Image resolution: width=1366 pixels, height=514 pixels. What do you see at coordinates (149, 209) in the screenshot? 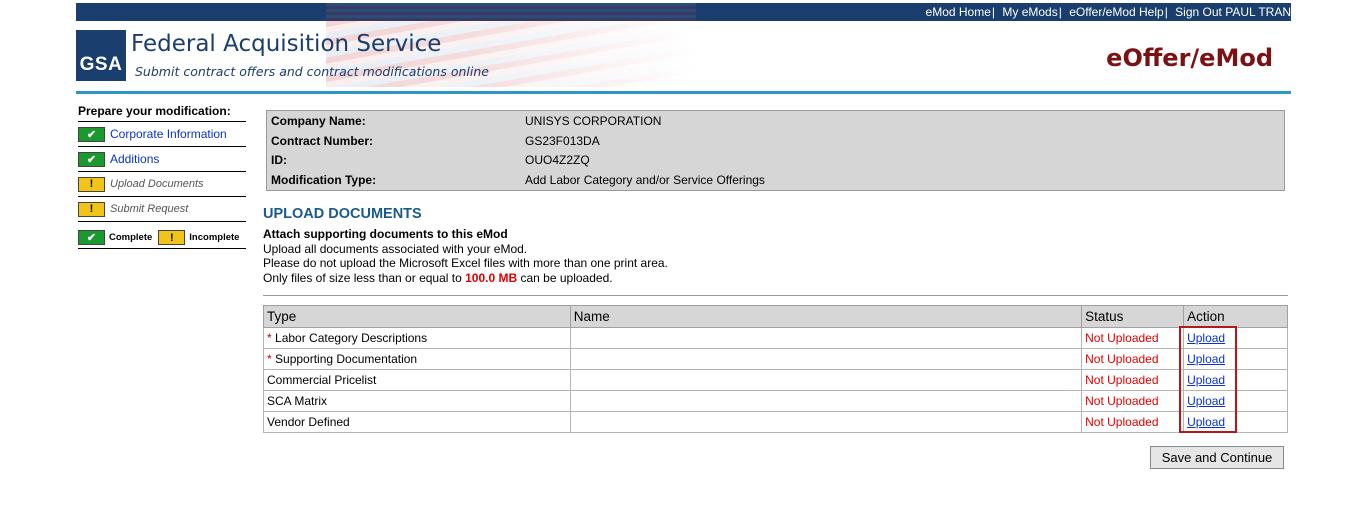
I see `sidebar-item-label: Submit Request` at bounding box center [149, 209].